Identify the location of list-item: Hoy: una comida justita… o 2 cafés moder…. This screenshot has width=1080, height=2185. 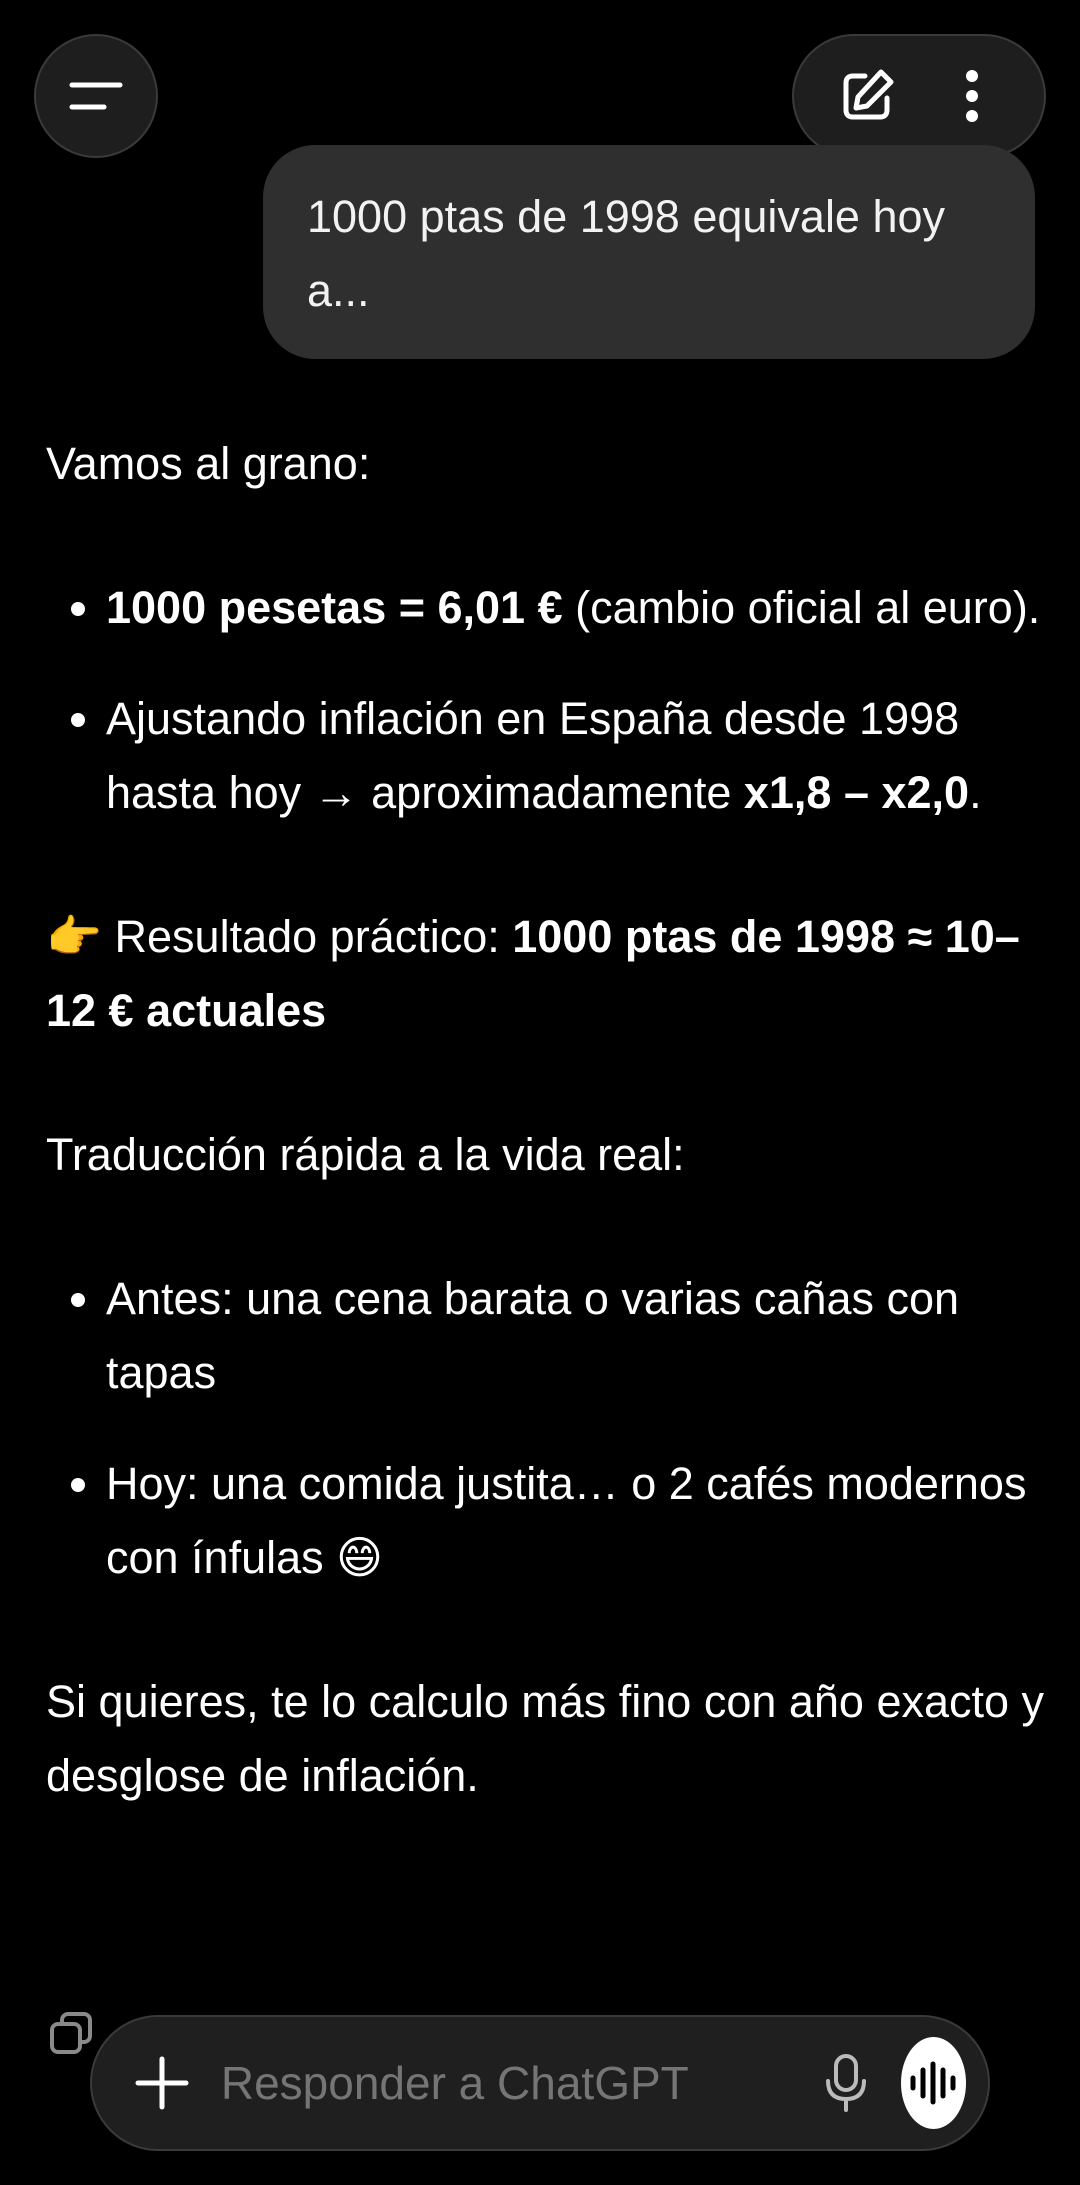
(546, 1521).